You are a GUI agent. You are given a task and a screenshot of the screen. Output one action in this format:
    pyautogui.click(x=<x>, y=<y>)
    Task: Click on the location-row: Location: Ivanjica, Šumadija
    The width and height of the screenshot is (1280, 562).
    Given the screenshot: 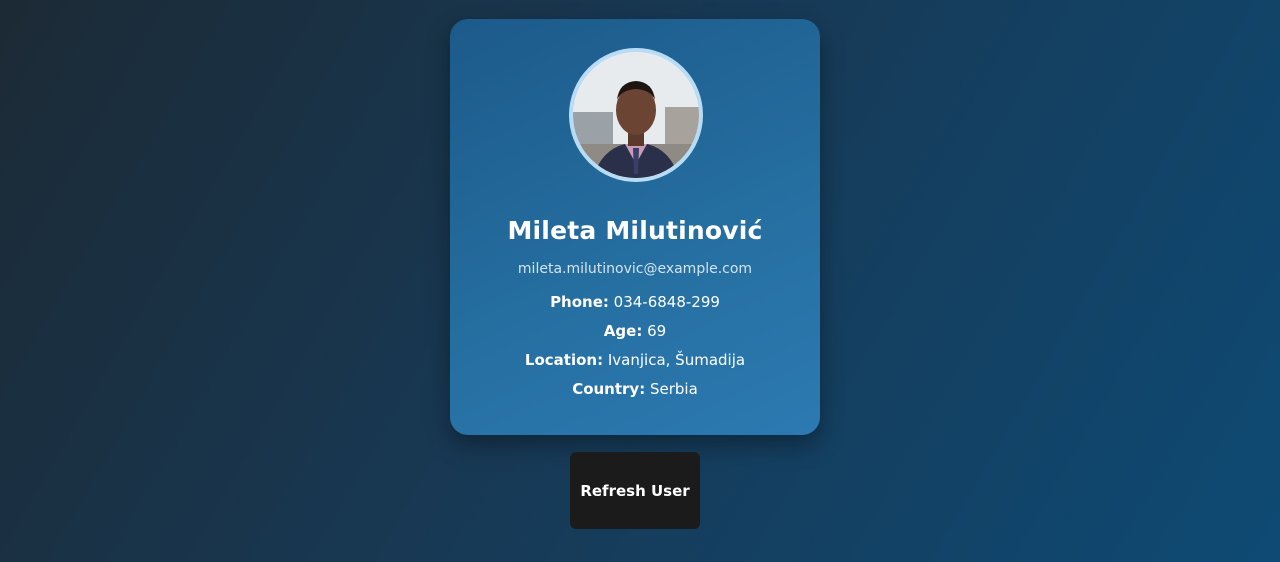 What is the action you would take?
    pyautogui.click(x=635, y=360)
    